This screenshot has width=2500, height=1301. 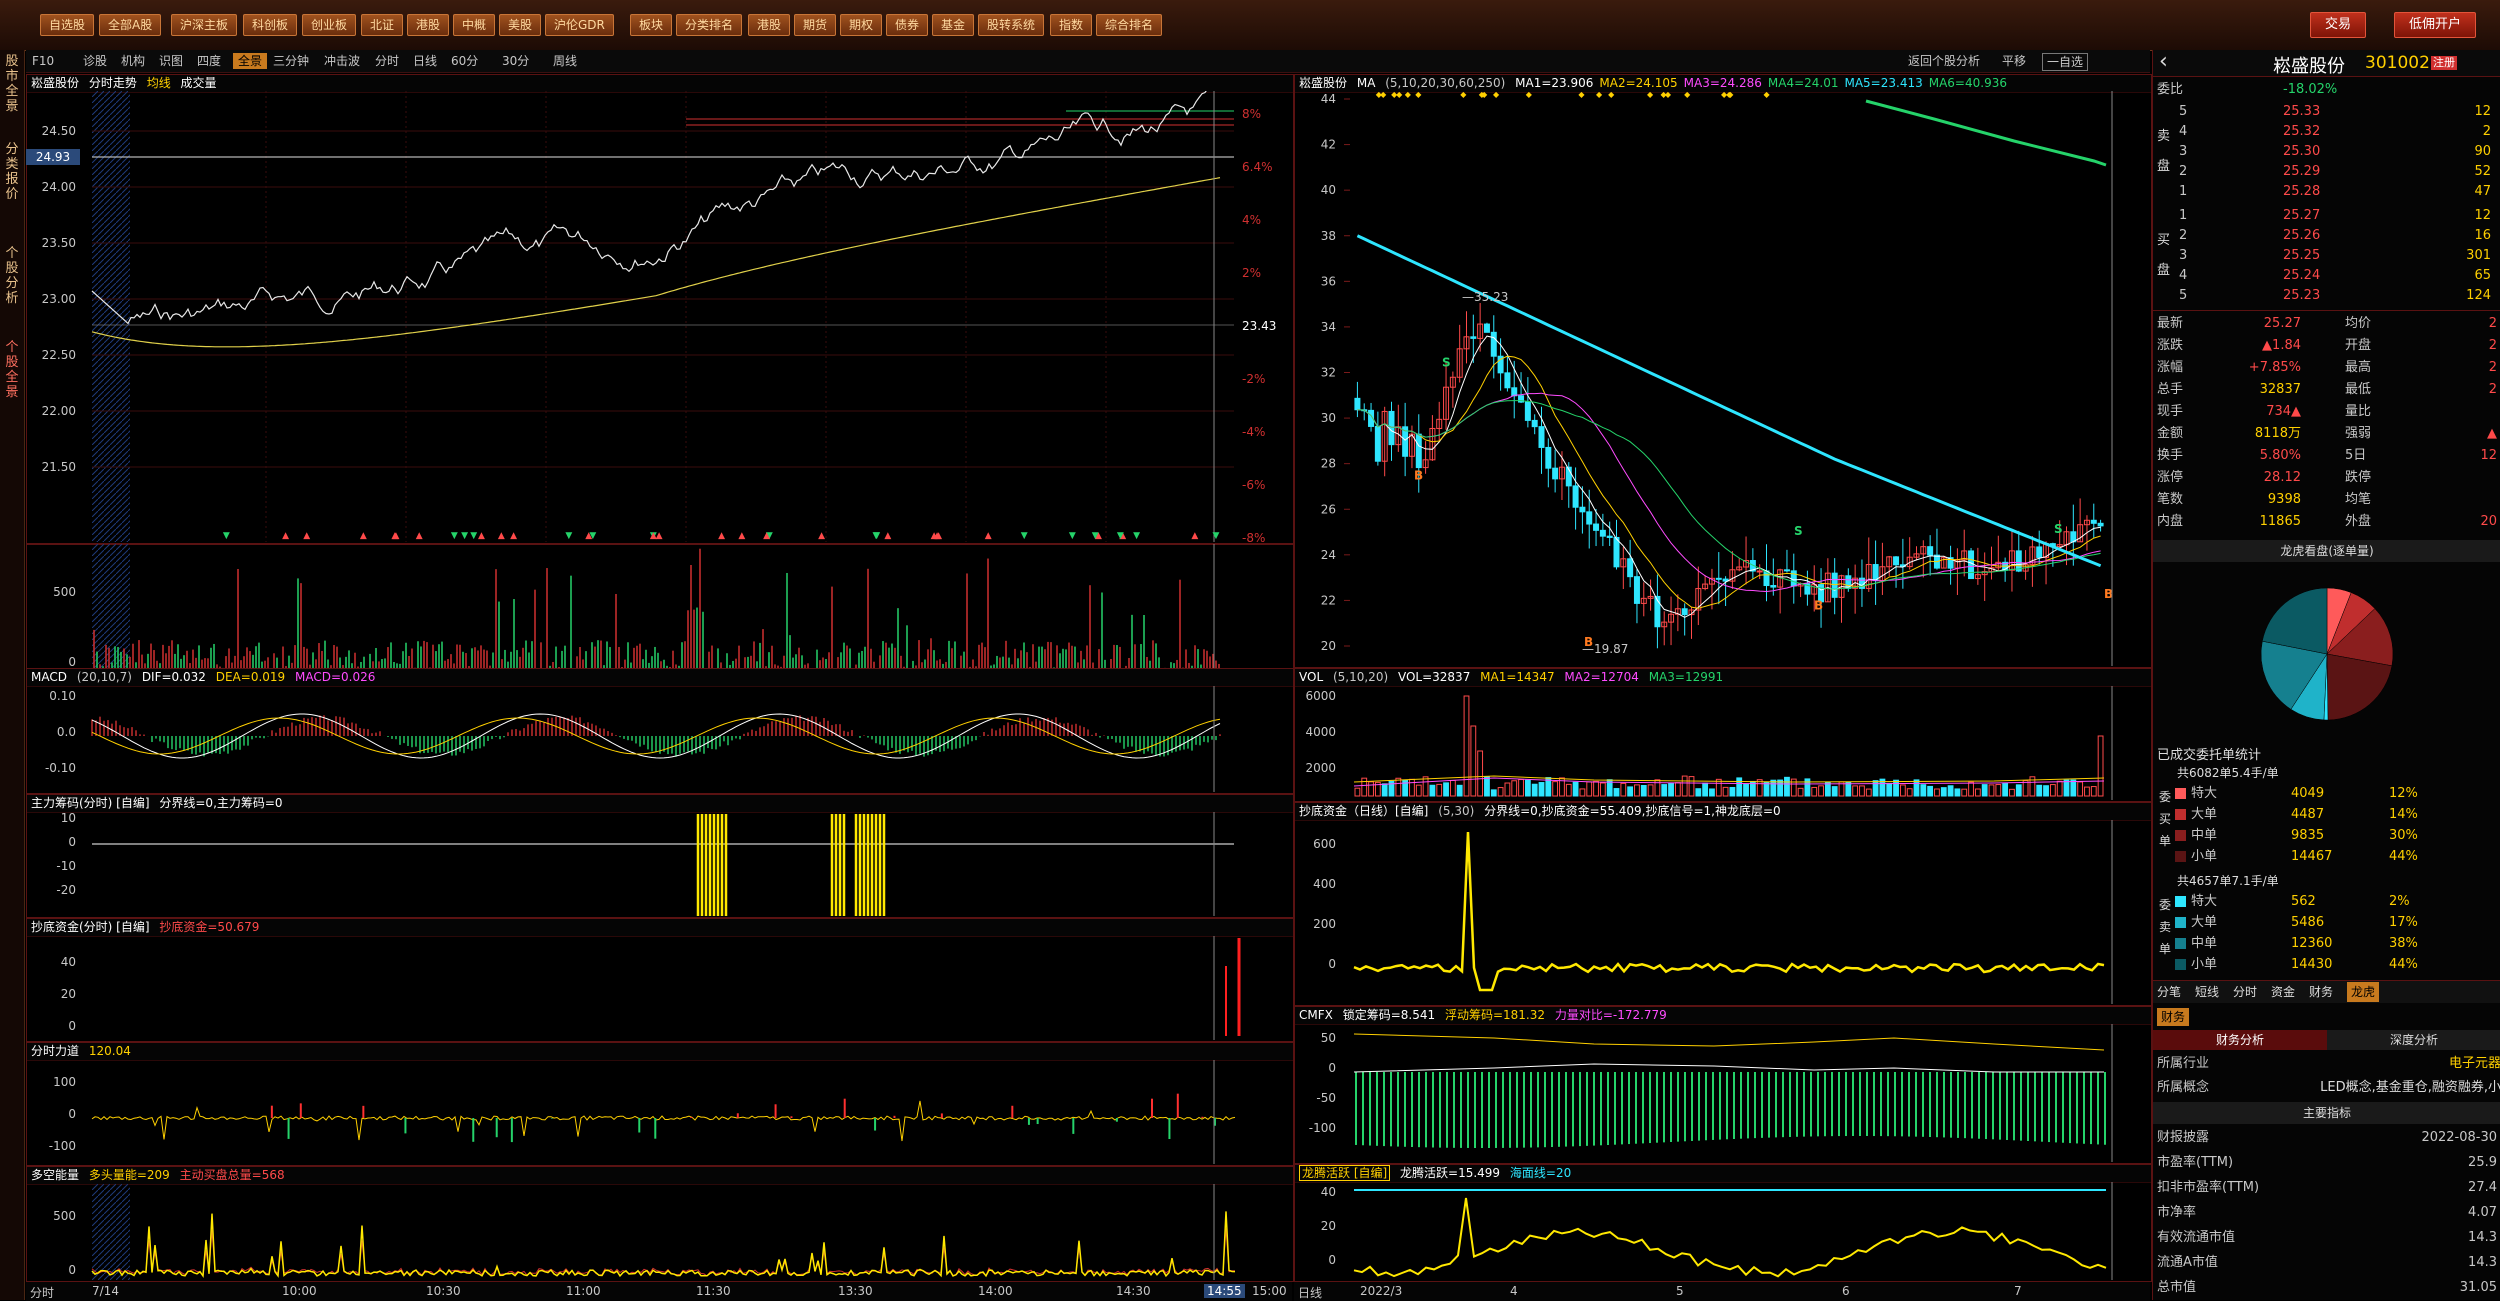 What do you see at coordinates (2363, 992) in the screenshot?
I see `info-tab-5: 龙虎` at bounding box center [2363, 992].